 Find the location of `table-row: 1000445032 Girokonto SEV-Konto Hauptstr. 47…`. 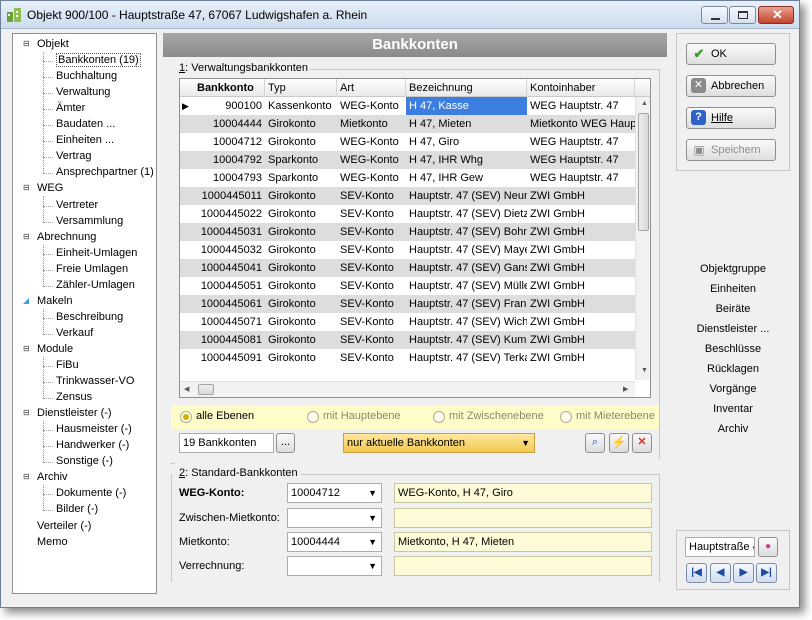

table-row: 1000445032 Girokonto SEV-Konto Hauptstr. 47… is located at coordinates (407, 250).